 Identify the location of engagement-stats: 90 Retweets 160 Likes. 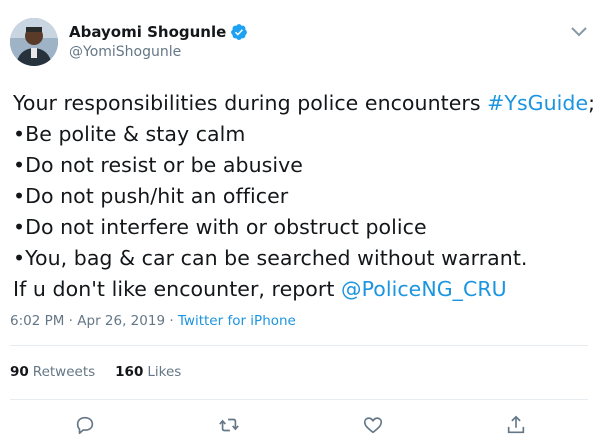
(95, 372).